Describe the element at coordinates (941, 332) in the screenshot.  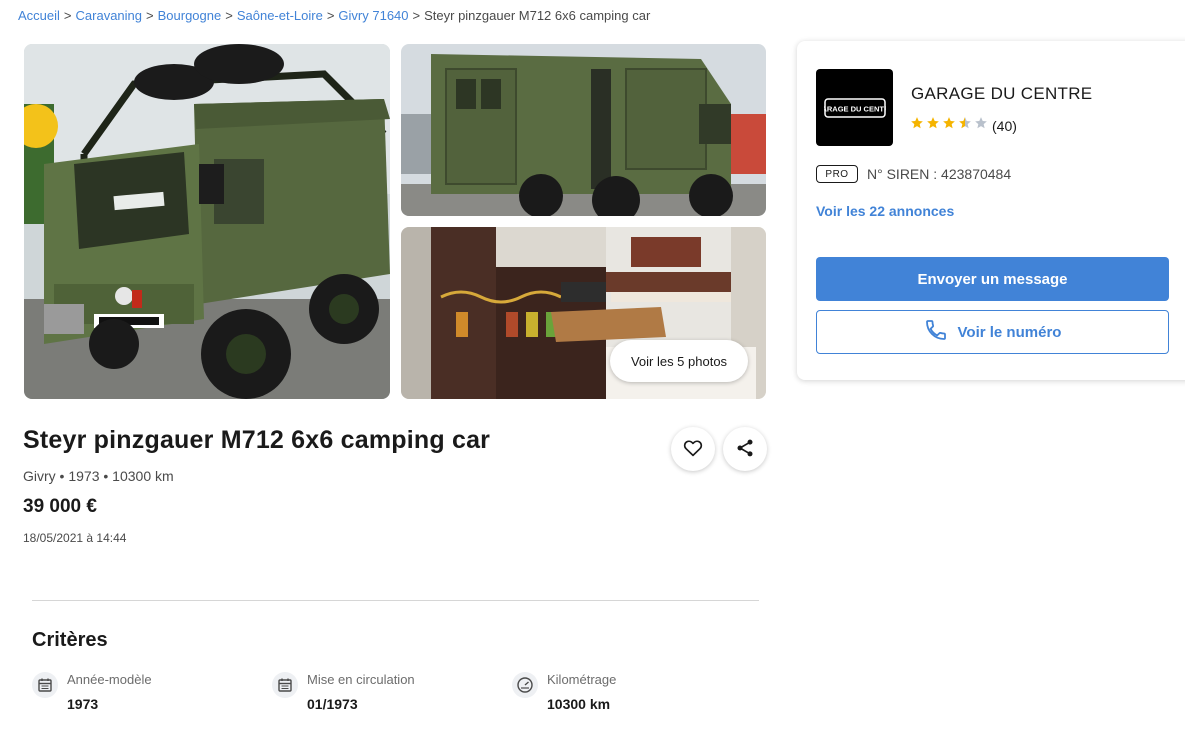
I see `phone-icon` at that location.